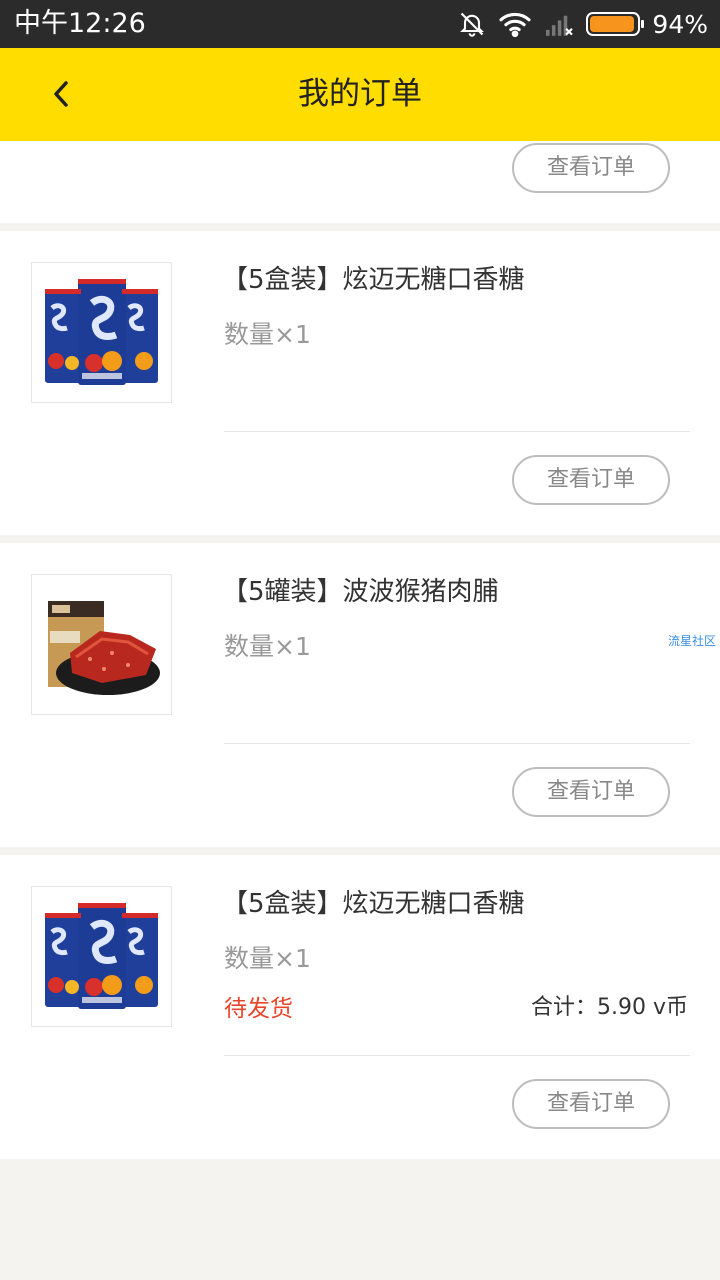 The image size is (720, 1280). I want to click on app-header: 我的订单, so click(360, 94).